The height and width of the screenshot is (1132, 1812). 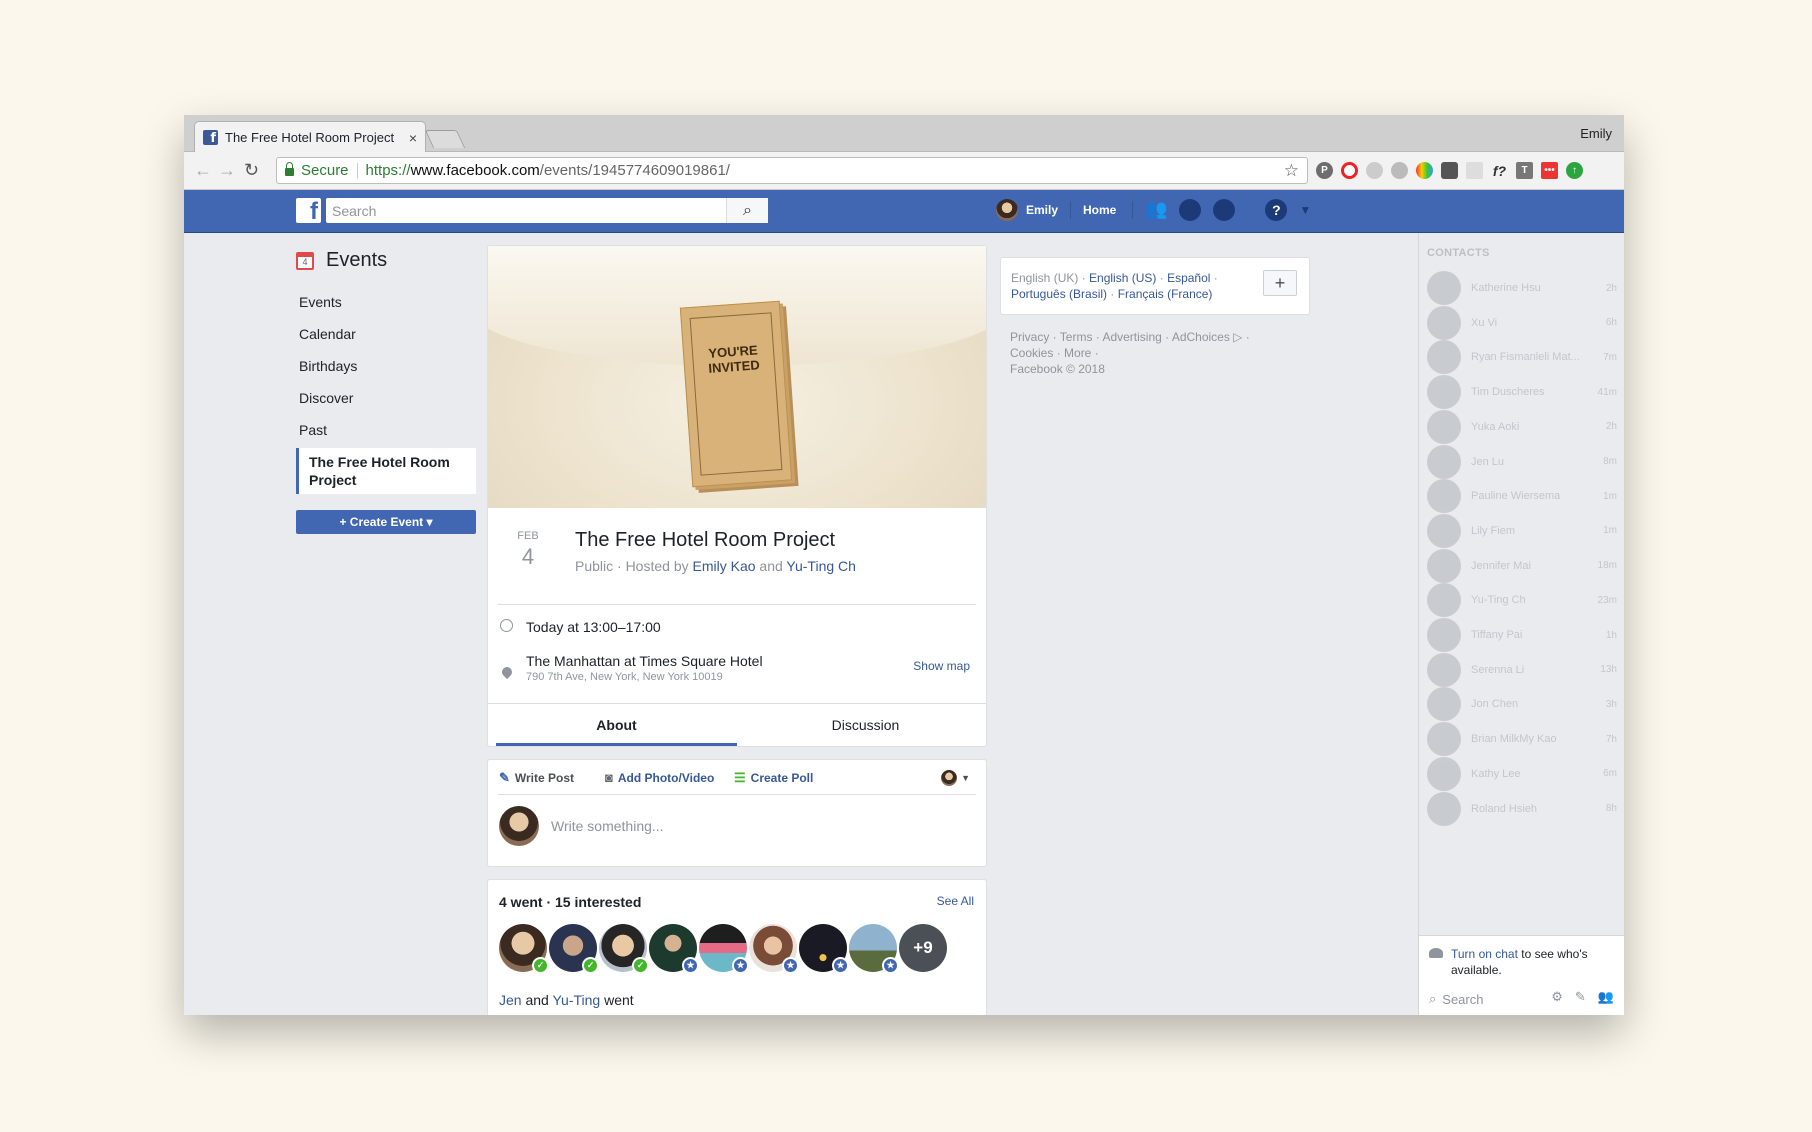 What do you see at coordinates (724, 566) in the screenshot?
I see `host-link-1: Emily Kao` at bounding box center [724, 566].